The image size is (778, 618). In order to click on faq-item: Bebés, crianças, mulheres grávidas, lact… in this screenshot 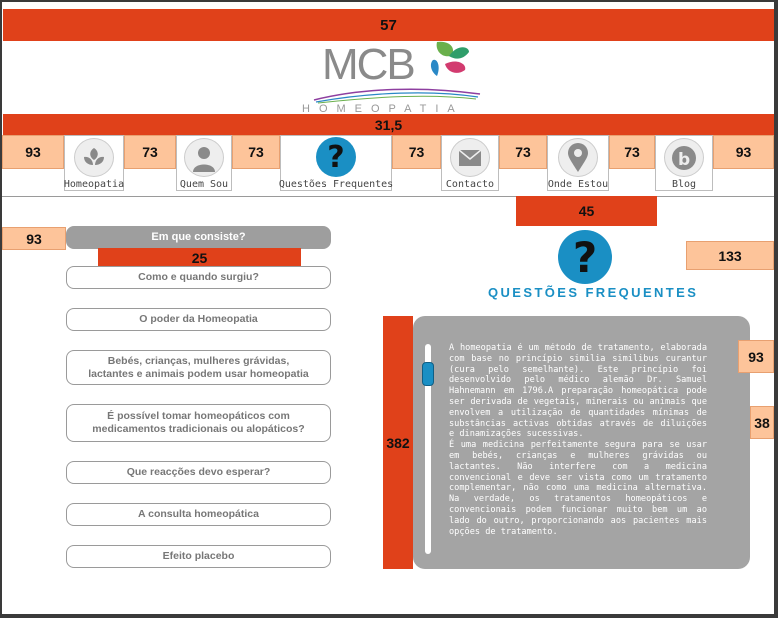, I will do `click(198, 367)`.